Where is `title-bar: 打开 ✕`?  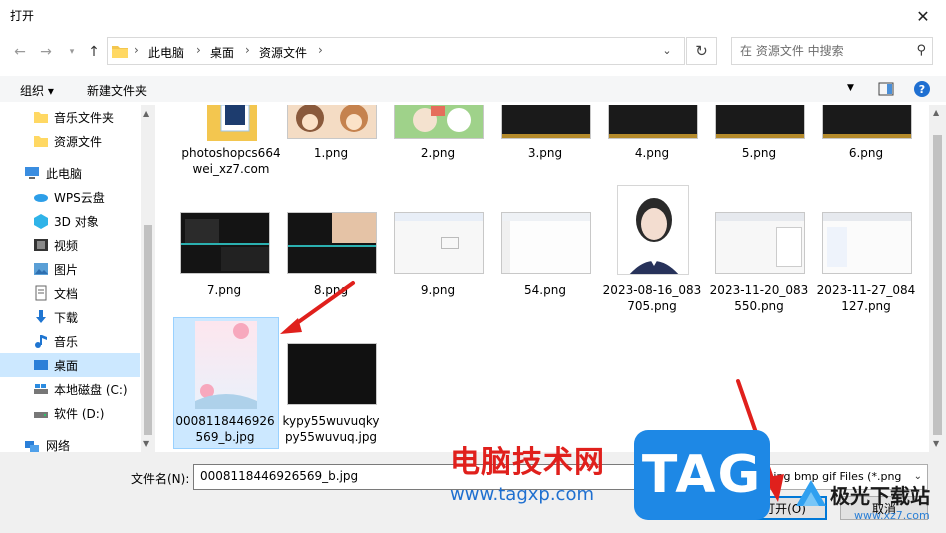
title-bar: 打开 ✕ is located at coordinates (473, 16).